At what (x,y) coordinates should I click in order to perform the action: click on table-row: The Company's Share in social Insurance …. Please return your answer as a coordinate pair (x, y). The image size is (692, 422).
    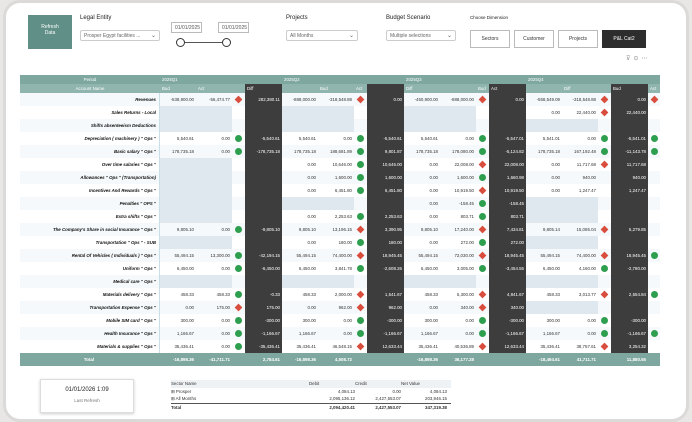
    Looking at the image, I should click on (340, 229).